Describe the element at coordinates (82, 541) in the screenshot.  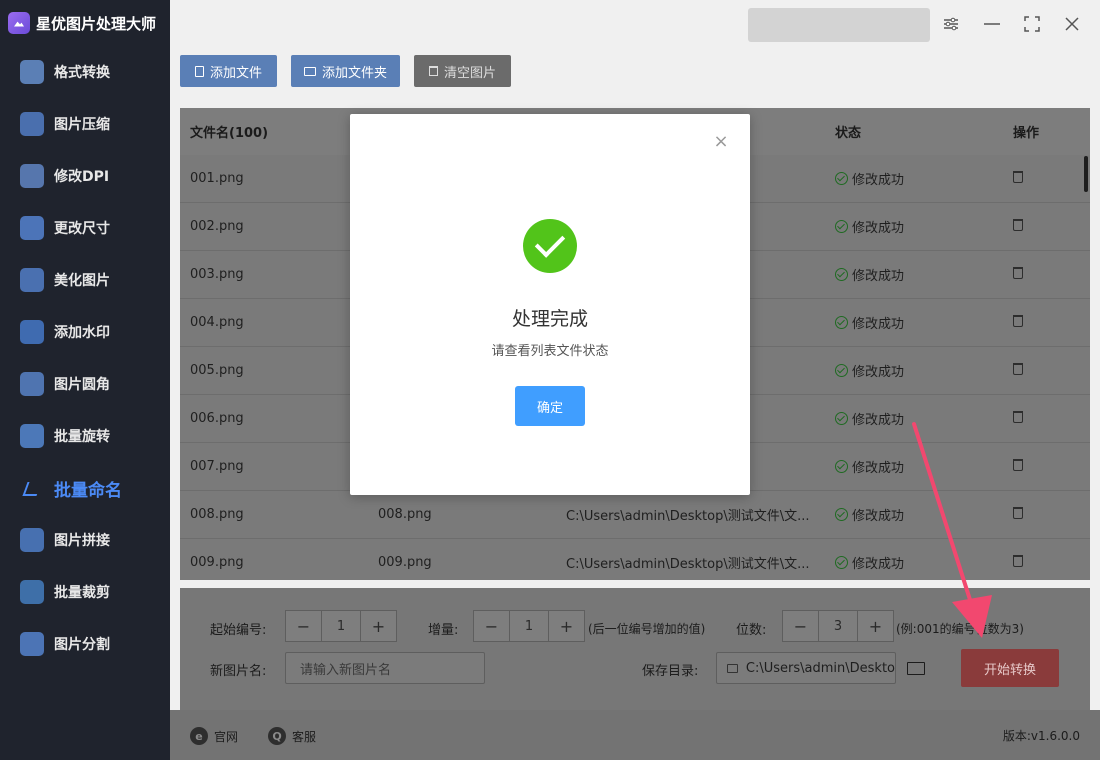
I see `sidebar-item-label: 图片拼接` at that location.